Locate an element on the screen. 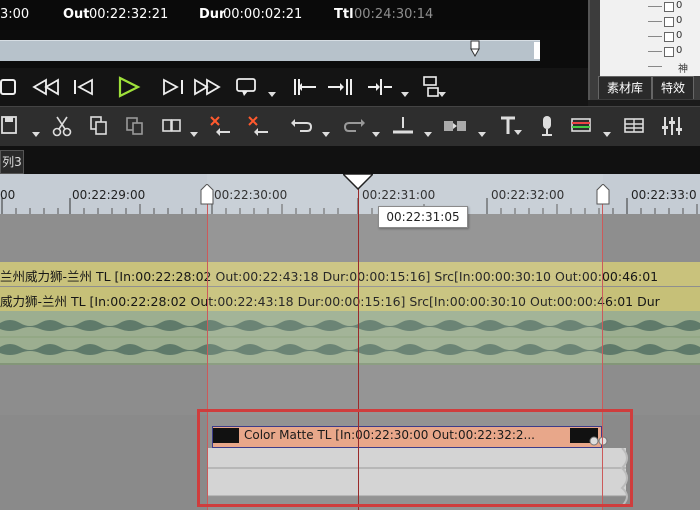 The width and height of the screenshot is (700, 510). playhead-icon is located at coordinates (358, 182).